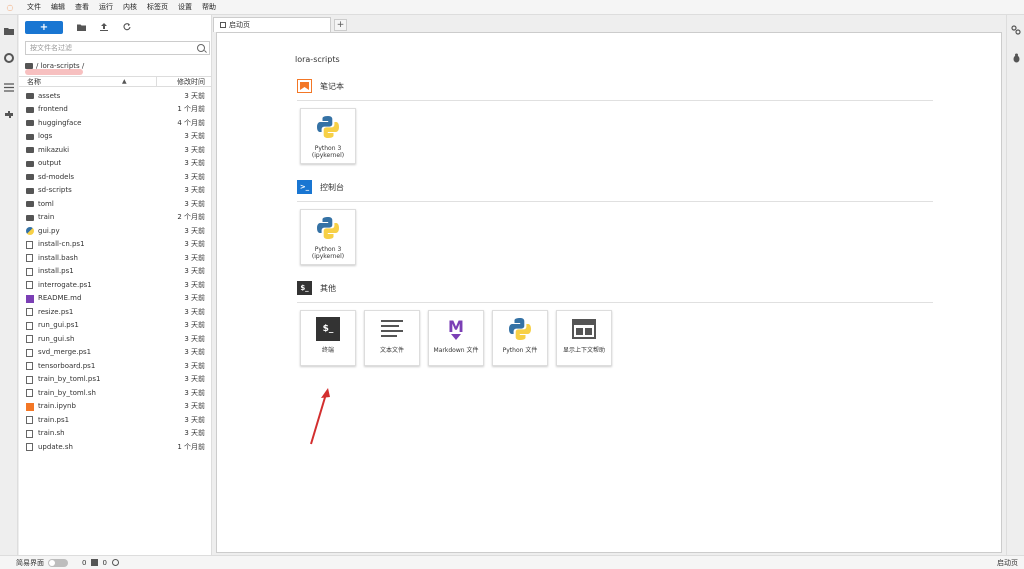 This screenshot has width=1024, height=569. What do you see at coordinates (115, 447) in the screenshot?
I see `file-row: update.sh 1 个月前` at bounding box center [115, 447].